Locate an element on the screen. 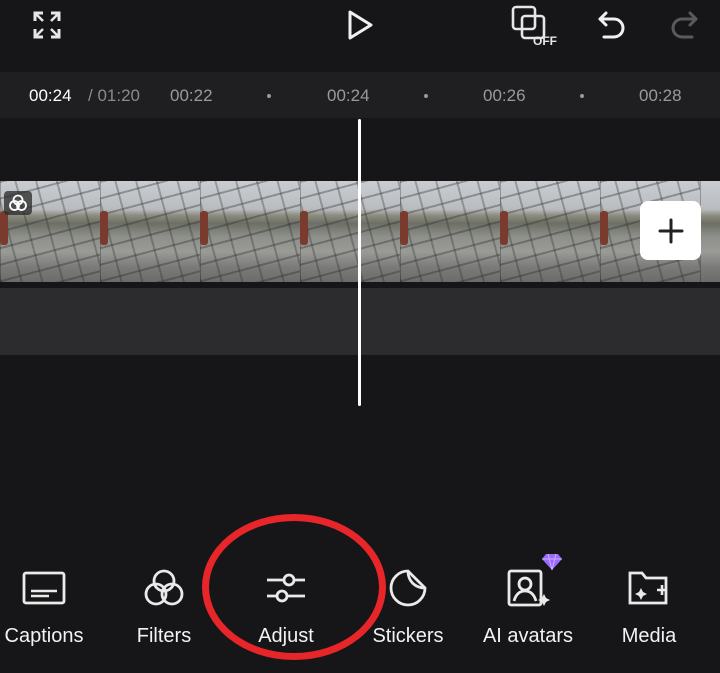 This screenshot has width=720, height=673. ruler-tick: 00:24 is located at coordinates (348, 95).